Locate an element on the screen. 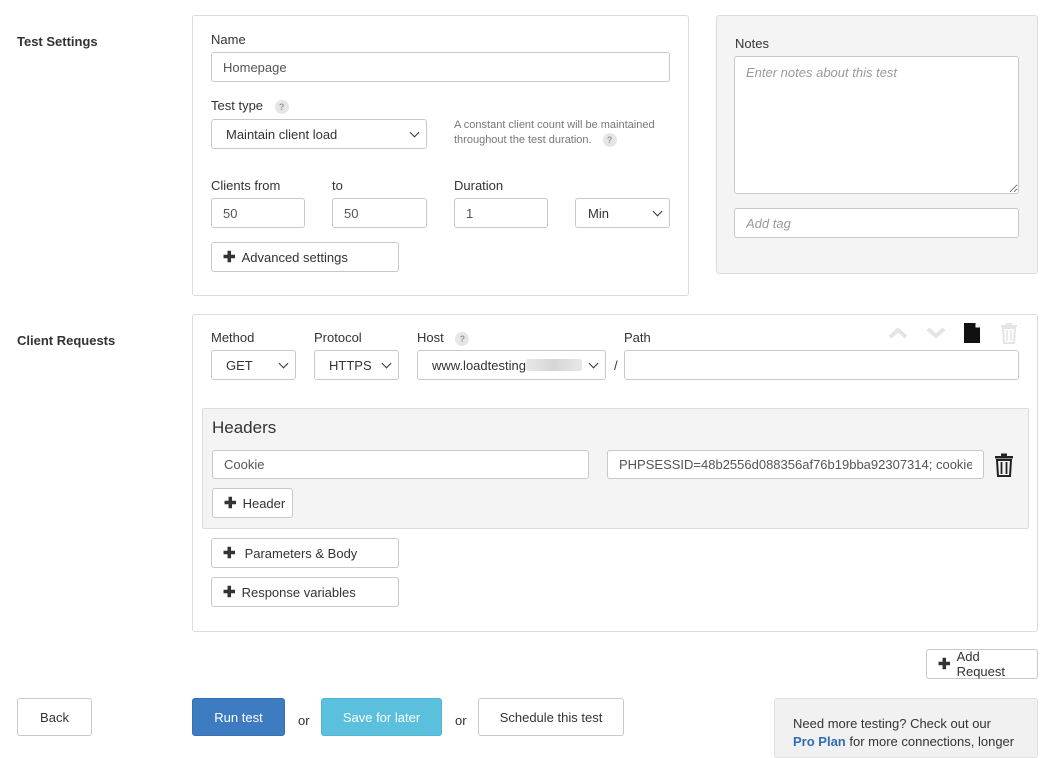 The image size is (1061, 758). back-button: Back is located at coordinates (54, 717).